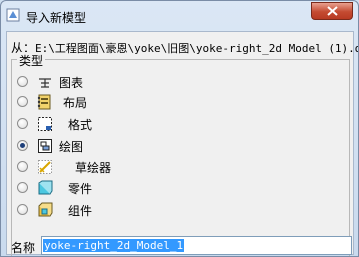 This screenshot has width=359, height=257. I want to click on type-option-assembly: 组件, so click(117, 211).